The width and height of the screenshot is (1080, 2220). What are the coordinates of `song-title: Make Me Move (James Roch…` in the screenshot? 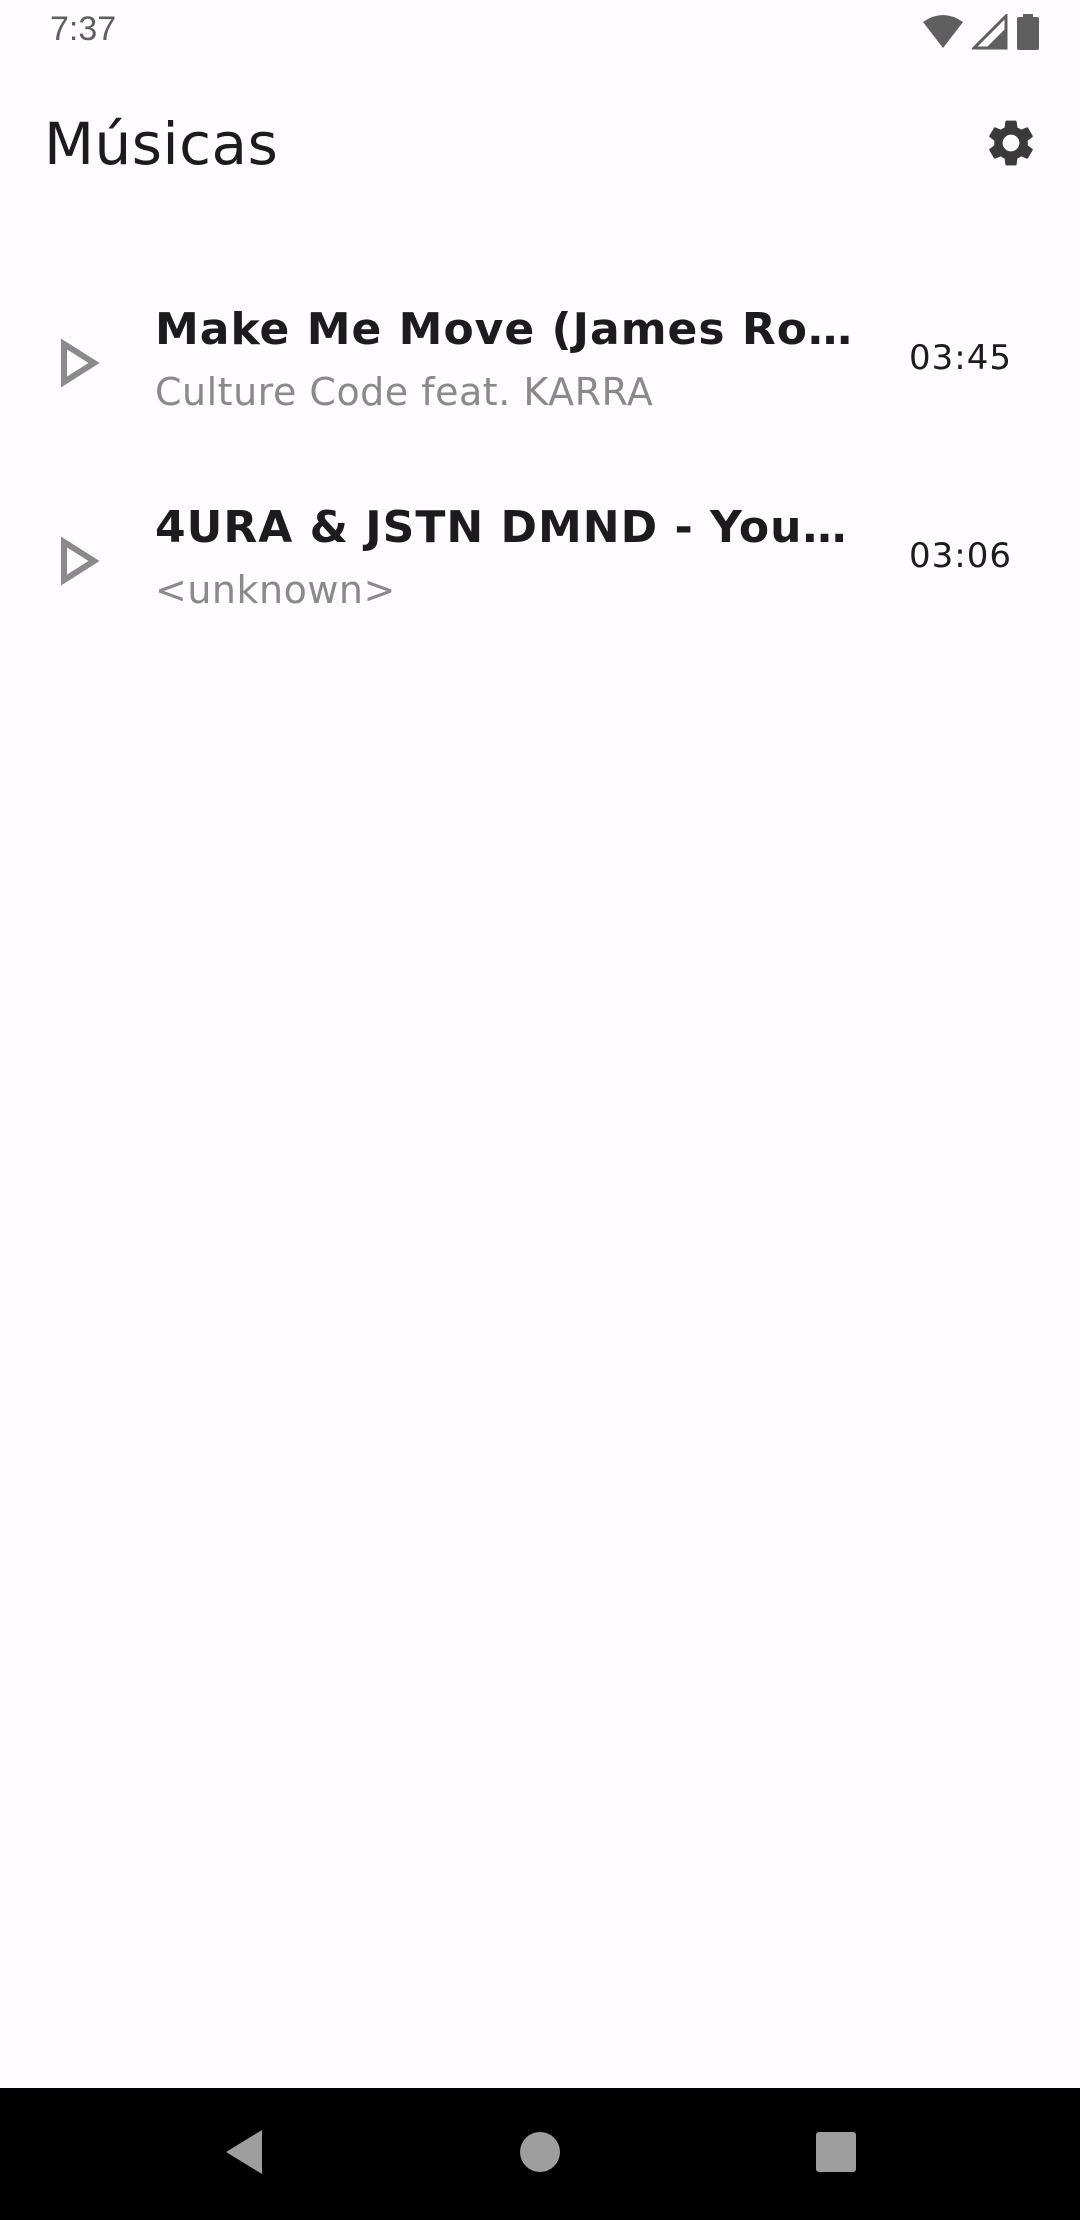 It's located at (505, 329).